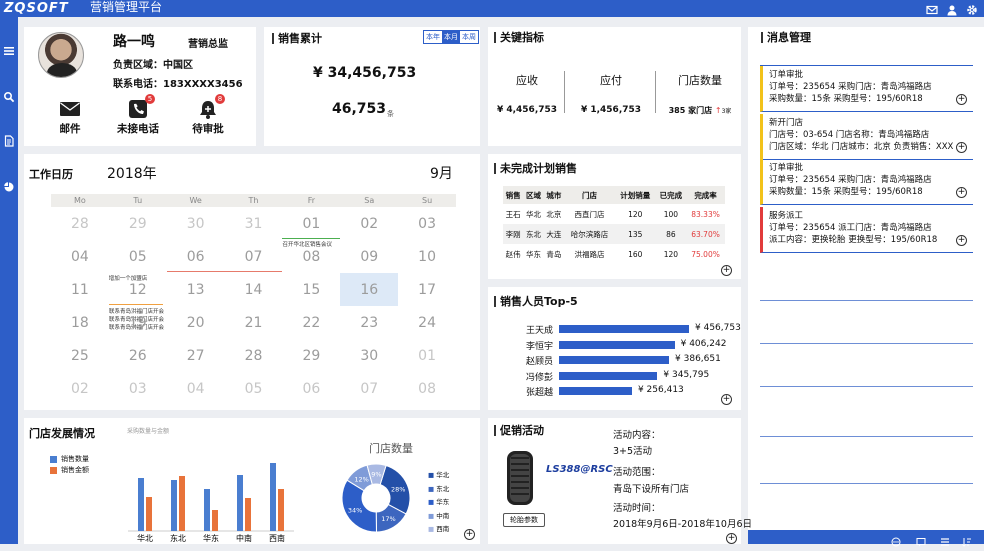 This screenshot has height=551, width=984. Describe the element at coordinates (846, 99) in the screenshot. I see `message-line: 采购数量：15条 采购型号：195/60R18` at that location.